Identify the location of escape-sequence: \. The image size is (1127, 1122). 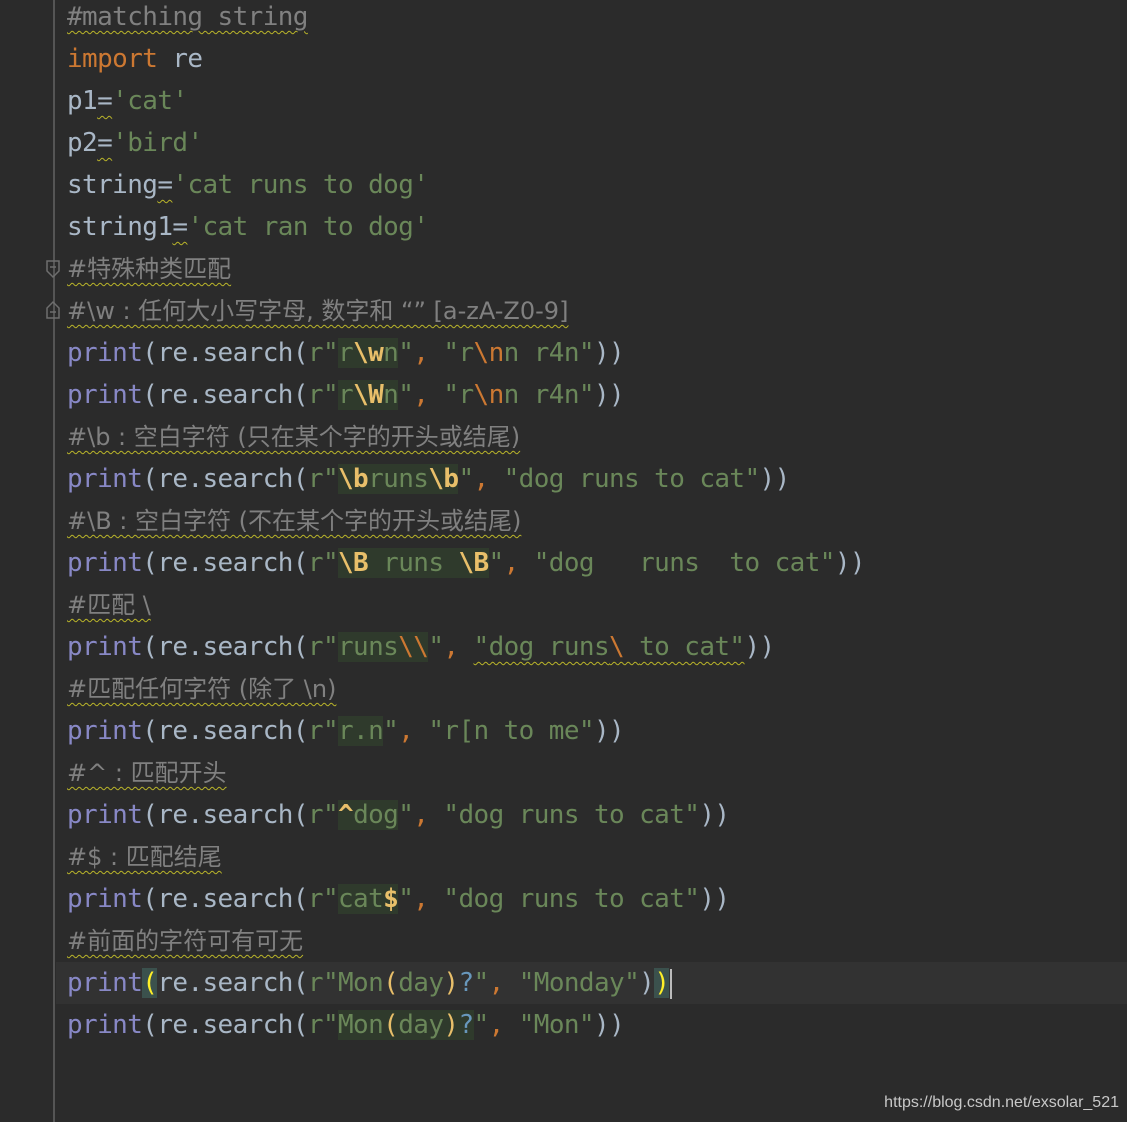
(624, 647).